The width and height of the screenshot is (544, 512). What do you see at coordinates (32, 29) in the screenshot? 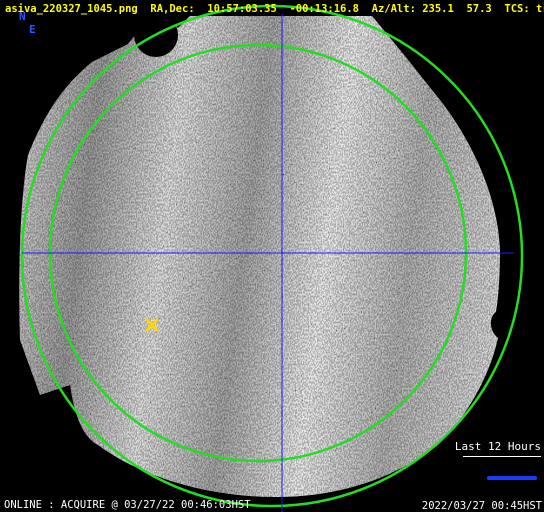
I see `east-compass-label: E` at bounding box center [32, 29].